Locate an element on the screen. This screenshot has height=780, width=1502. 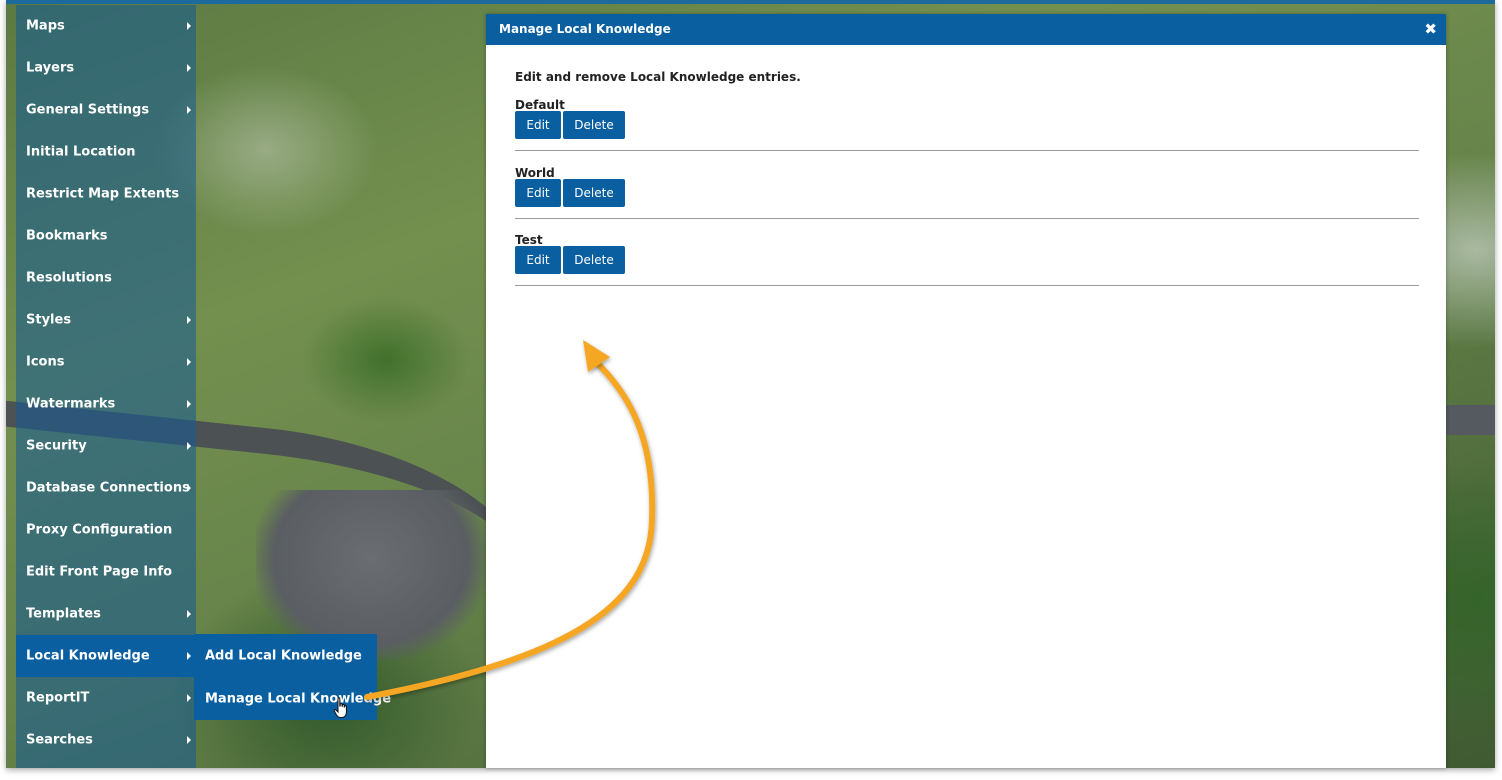
menu-item-maps: Maps is located at coordinates (106, 26).